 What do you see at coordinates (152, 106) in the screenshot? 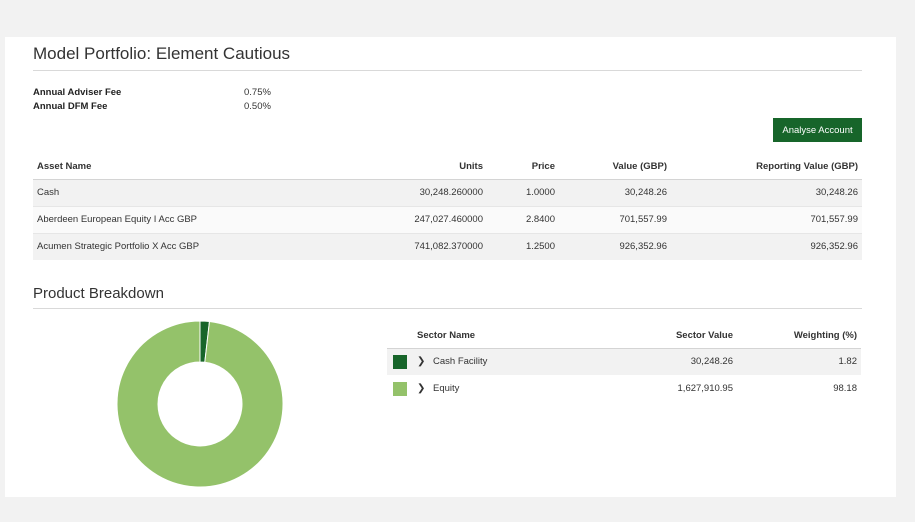
I see `fee-row-dfm: Annual DFM Fee 0.50%` at bounding box center [152, 106].